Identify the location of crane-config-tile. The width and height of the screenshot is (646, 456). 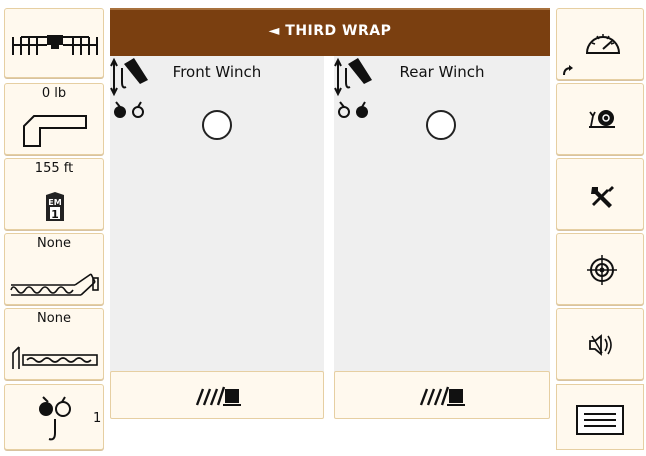
(54, 43).